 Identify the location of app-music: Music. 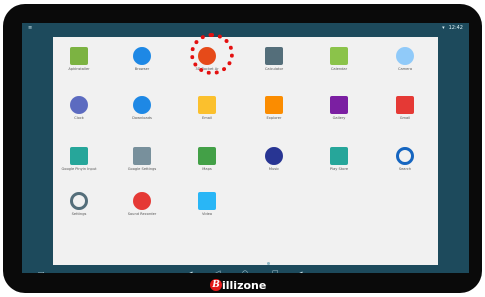
(274, 165).